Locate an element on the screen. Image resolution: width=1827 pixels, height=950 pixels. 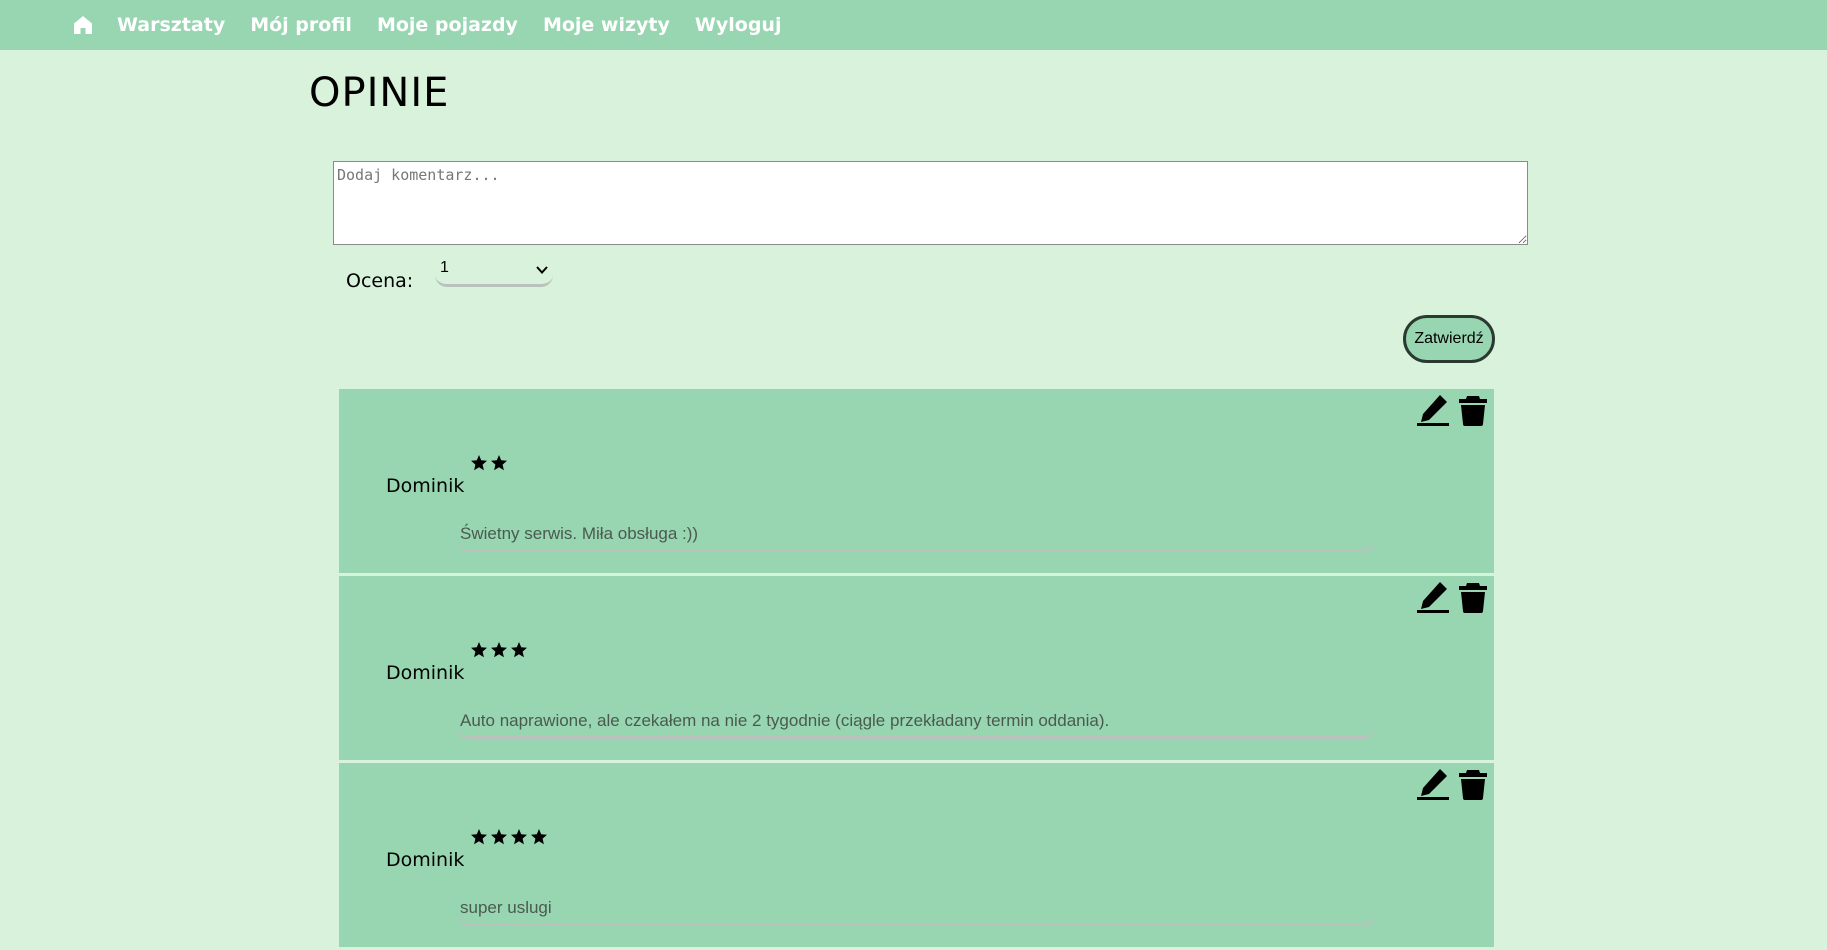
home-link is located at coordinates (83, 25).